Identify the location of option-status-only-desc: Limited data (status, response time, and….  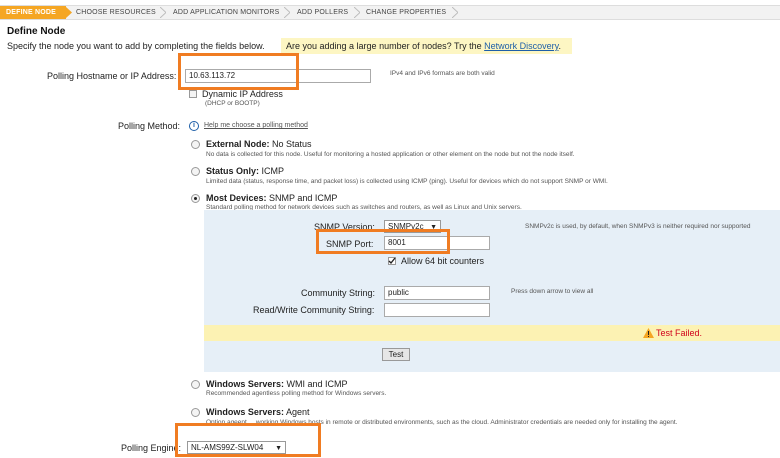
(407, 181).